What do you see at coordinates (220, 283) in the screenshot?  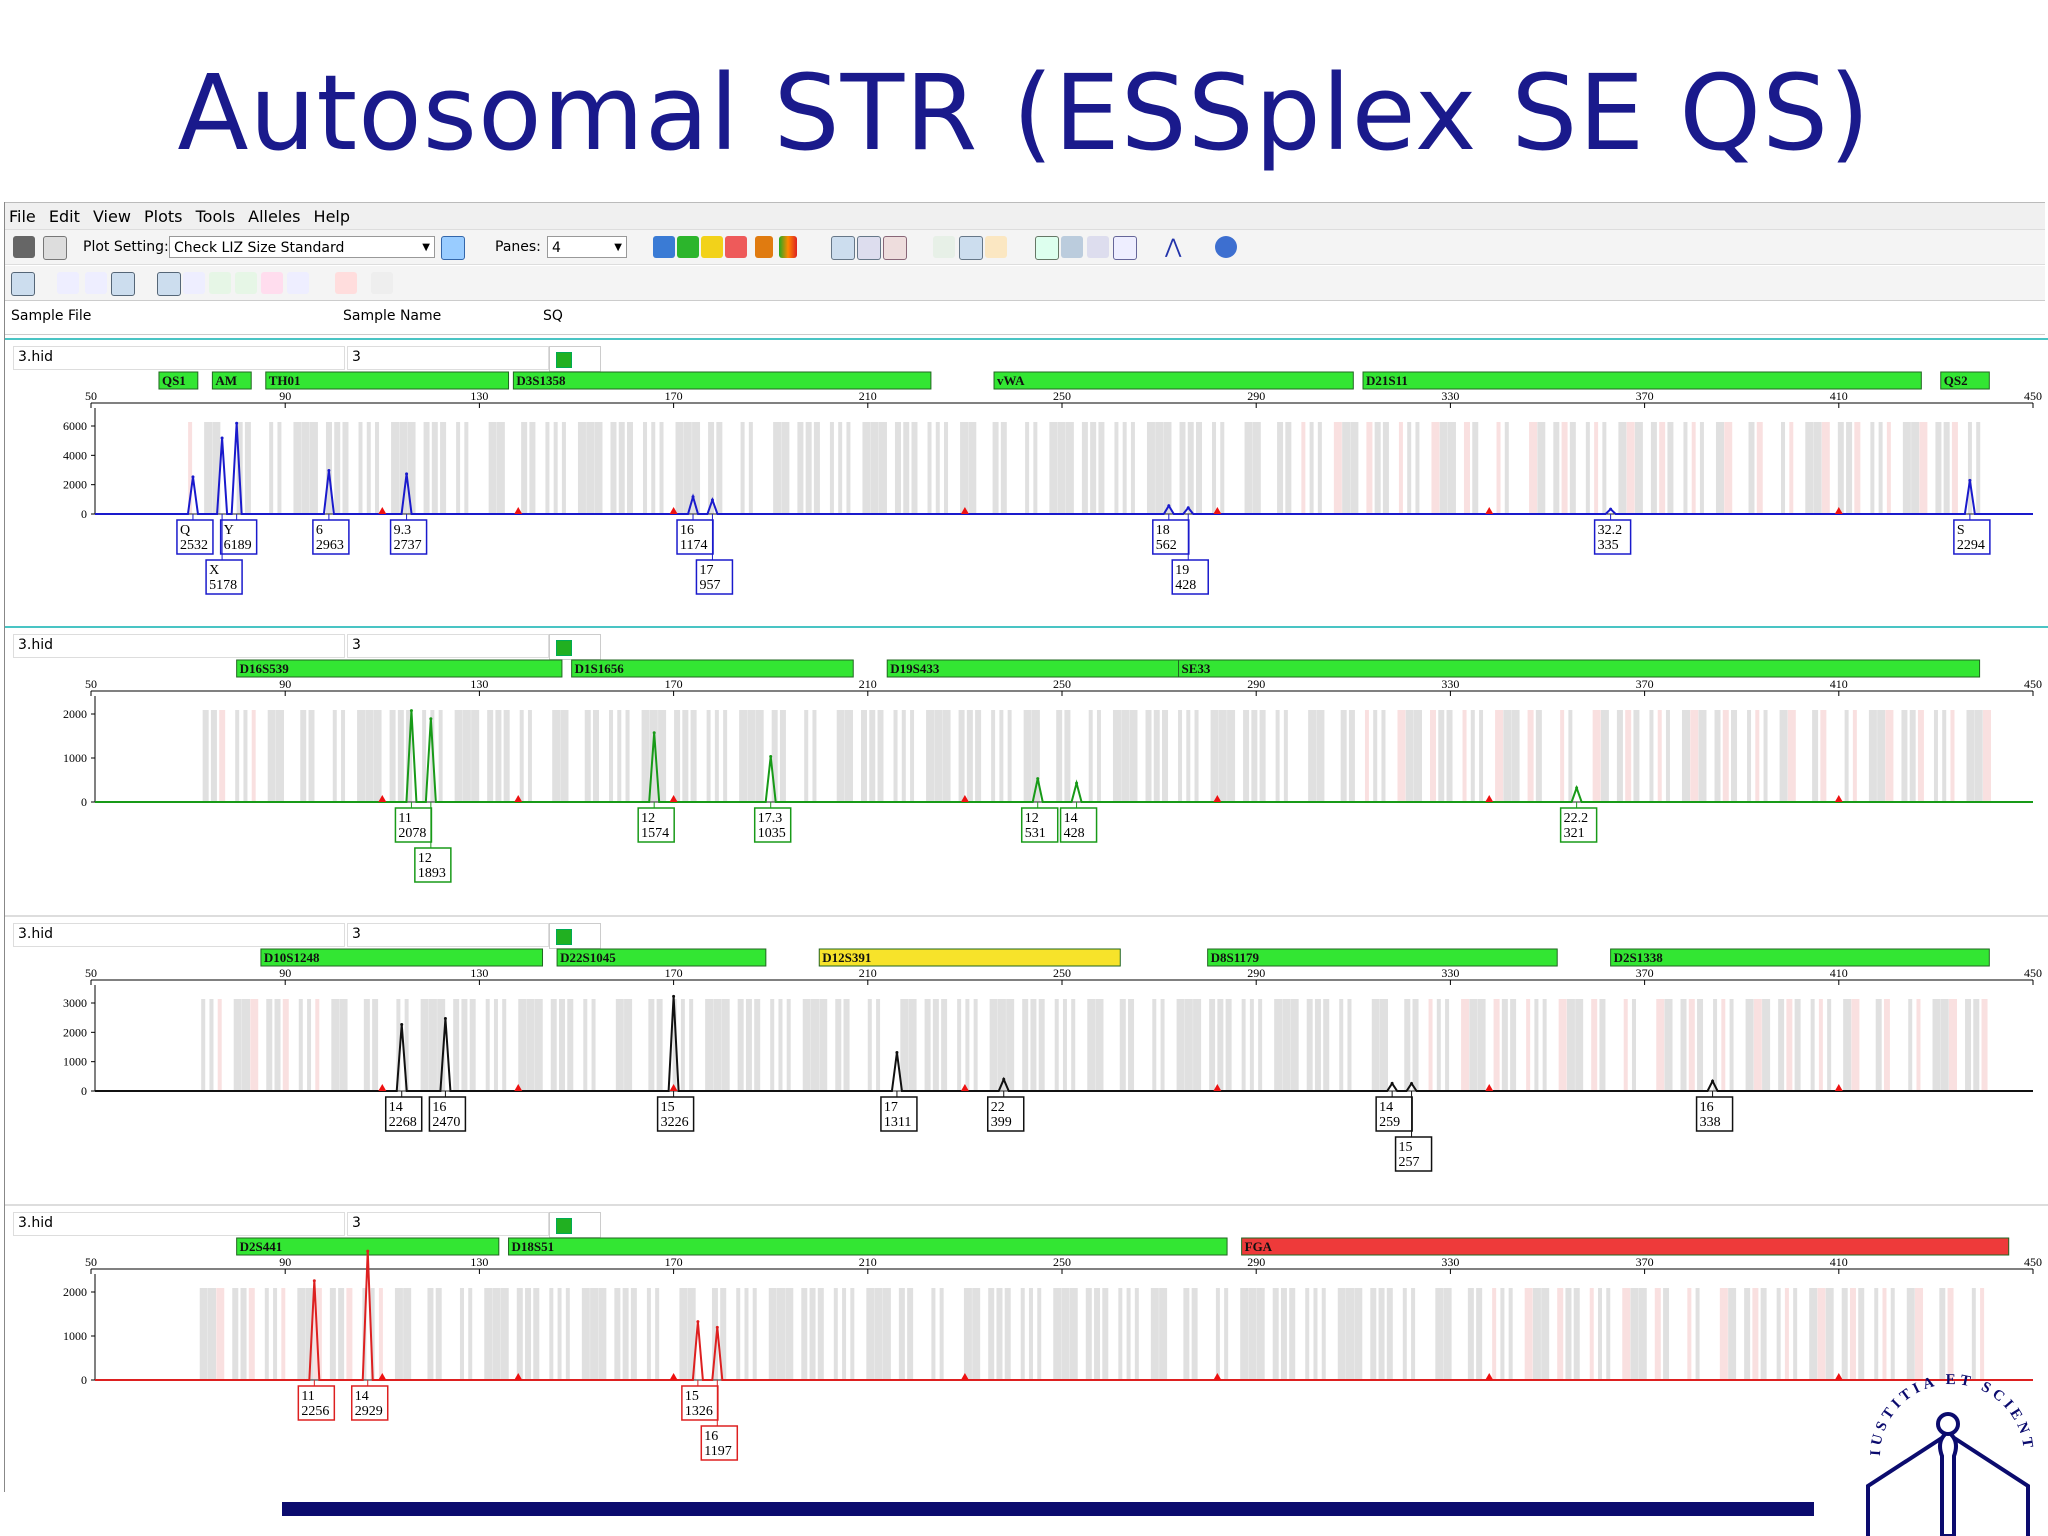 I see `arrow-up-icon` at bounding box center [220, 283].